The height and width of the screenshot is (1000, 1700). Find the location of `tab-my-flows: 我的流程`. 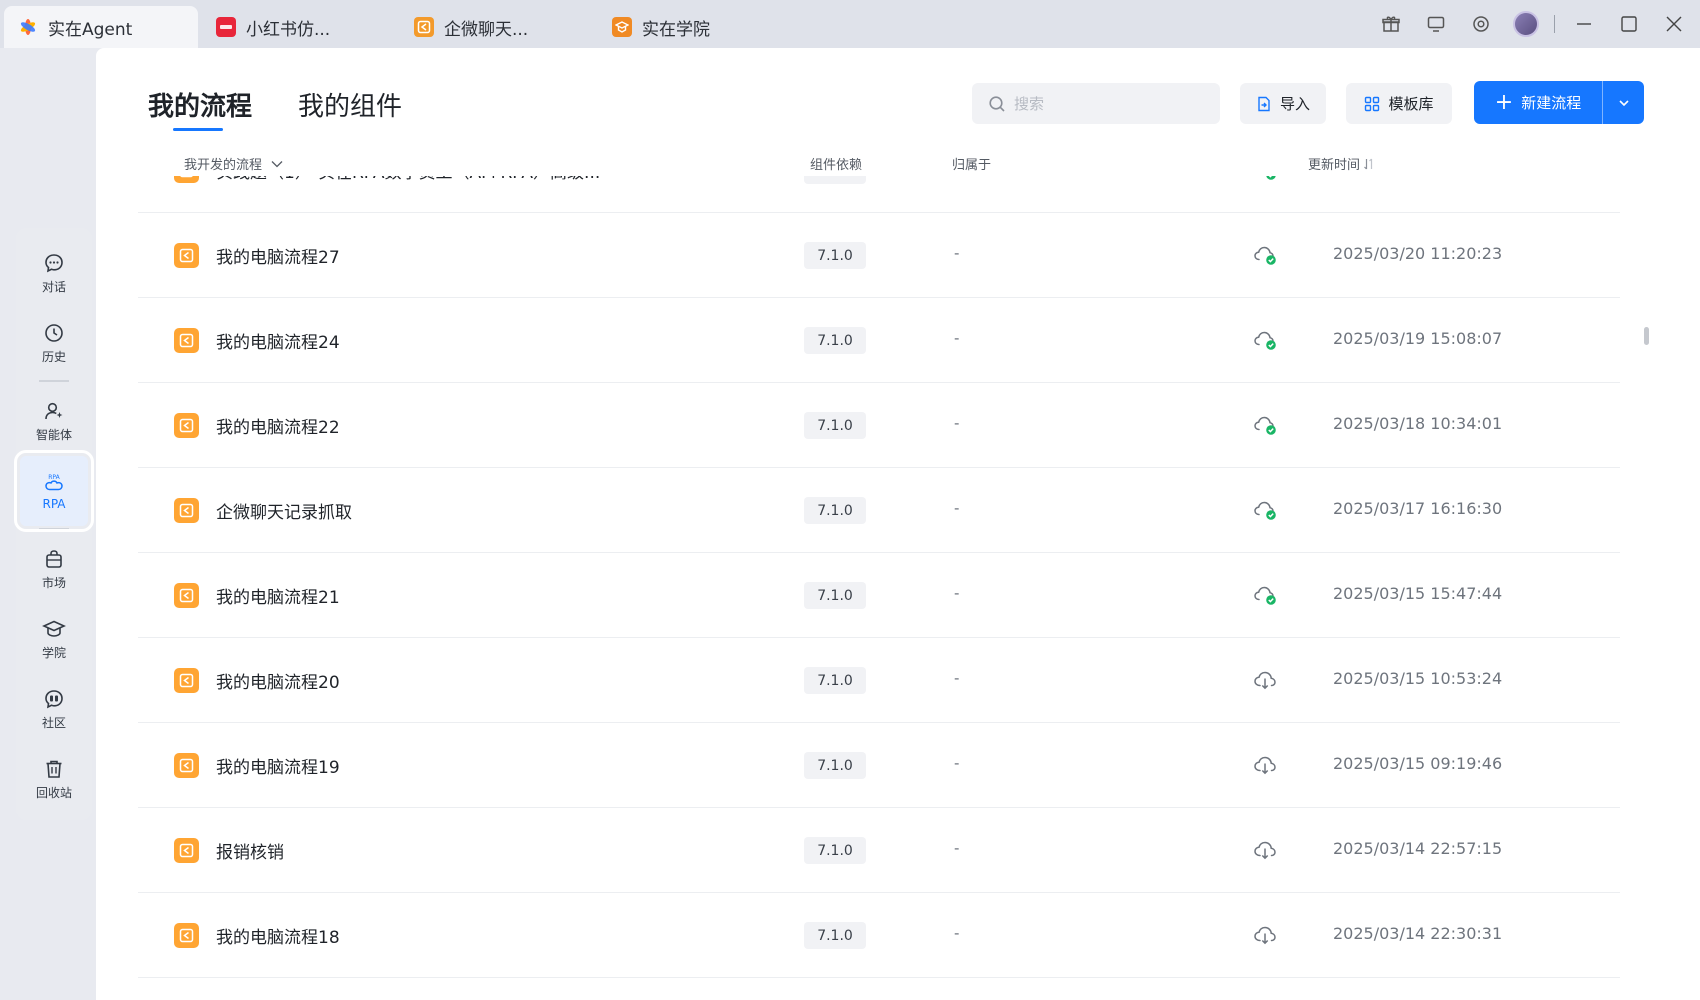

tab-my-flows: 我的流程 is located at coordinates (200, 104).